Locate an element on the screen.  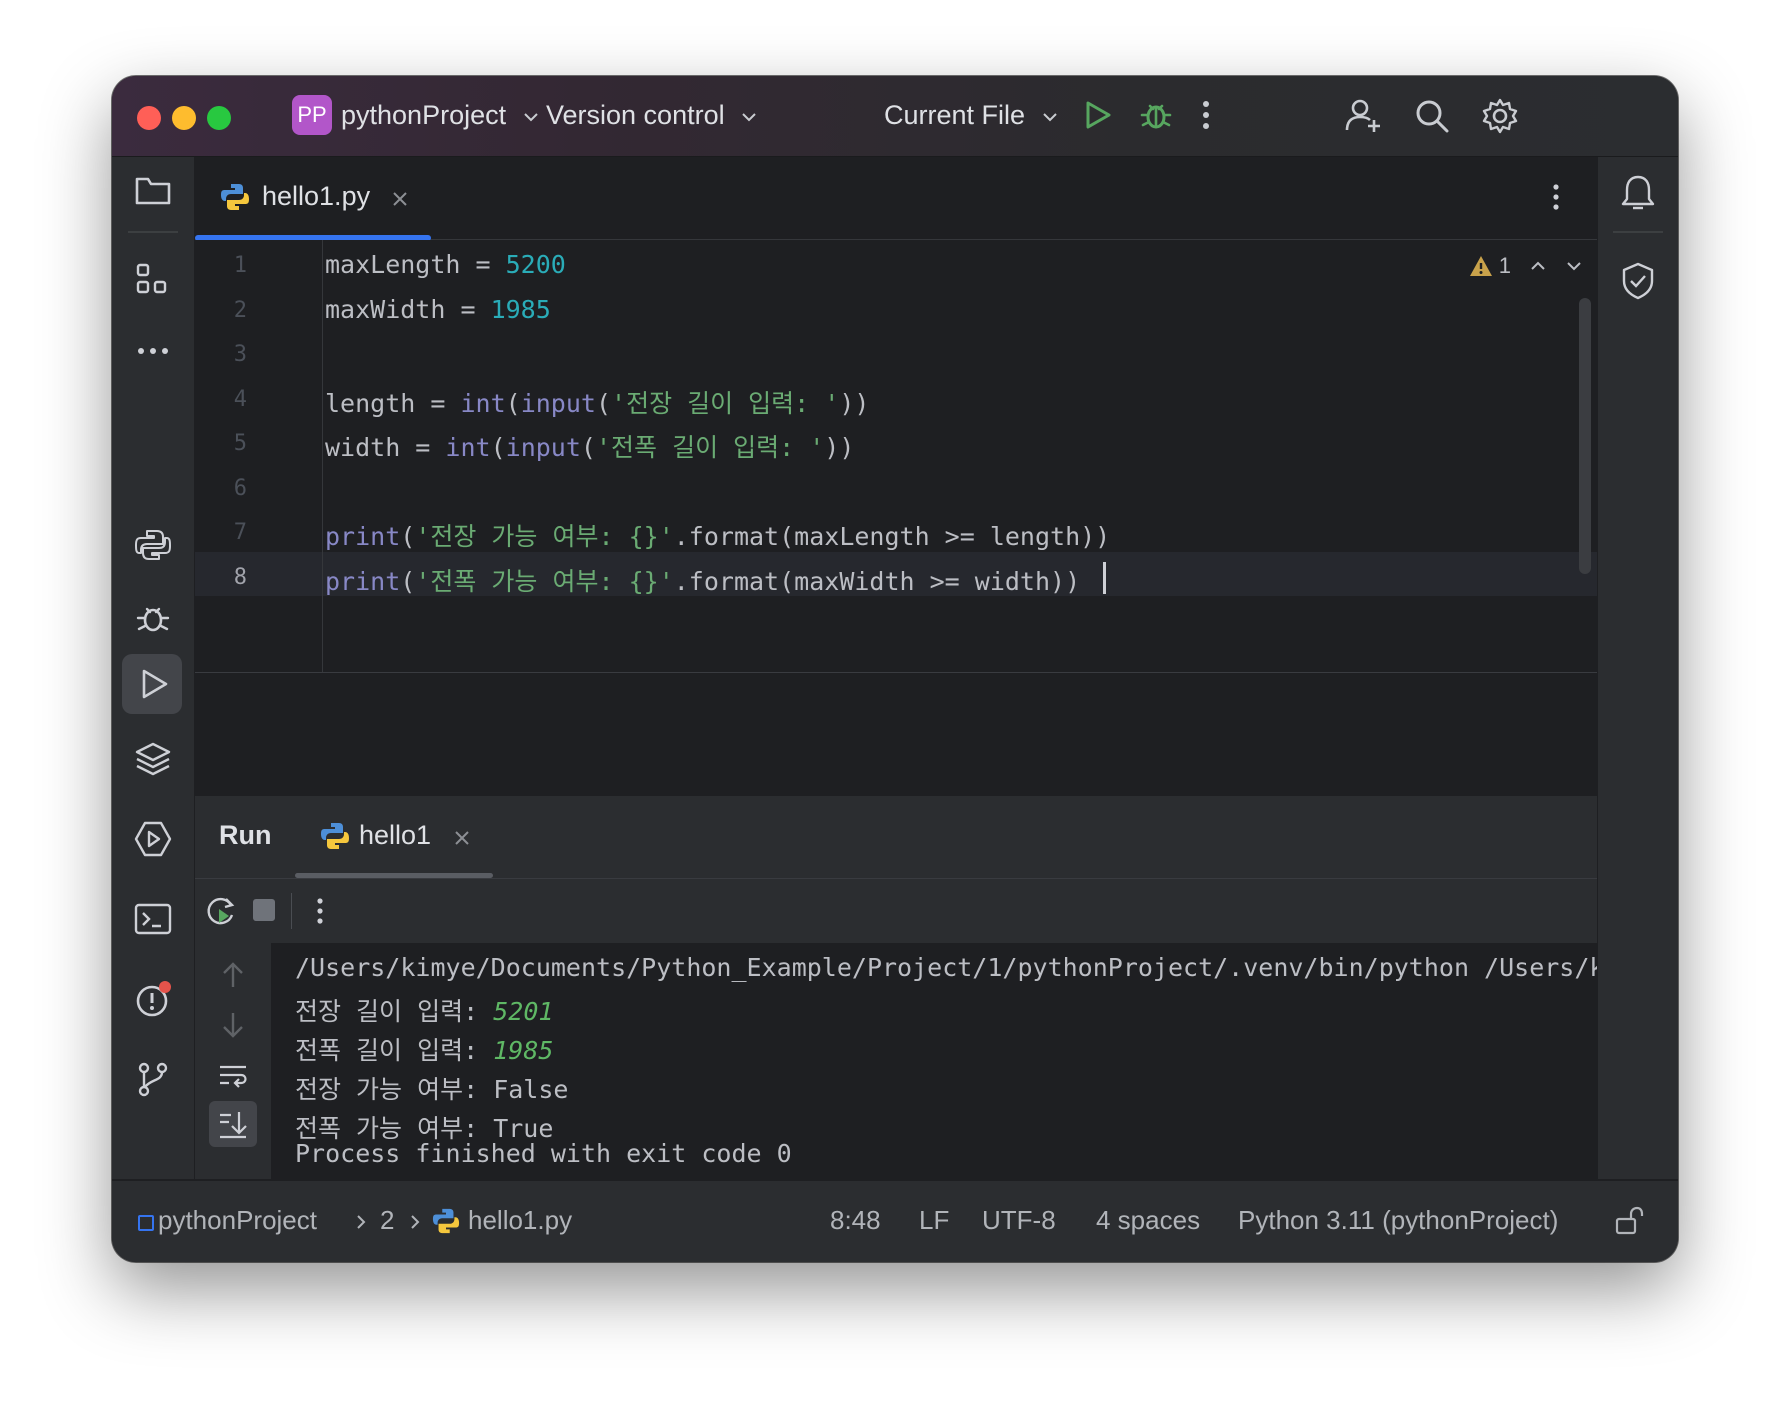
notifications-icon is located at coordinates (1638, 193).